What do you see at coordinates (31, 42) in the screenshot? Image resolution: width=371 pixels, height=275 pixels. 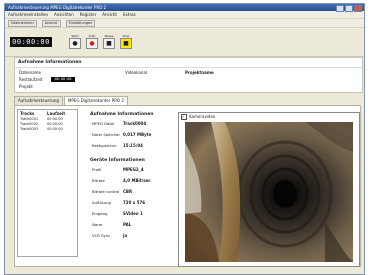 I see `time-counter: 00:00:00` at bounding box center [31, 42].